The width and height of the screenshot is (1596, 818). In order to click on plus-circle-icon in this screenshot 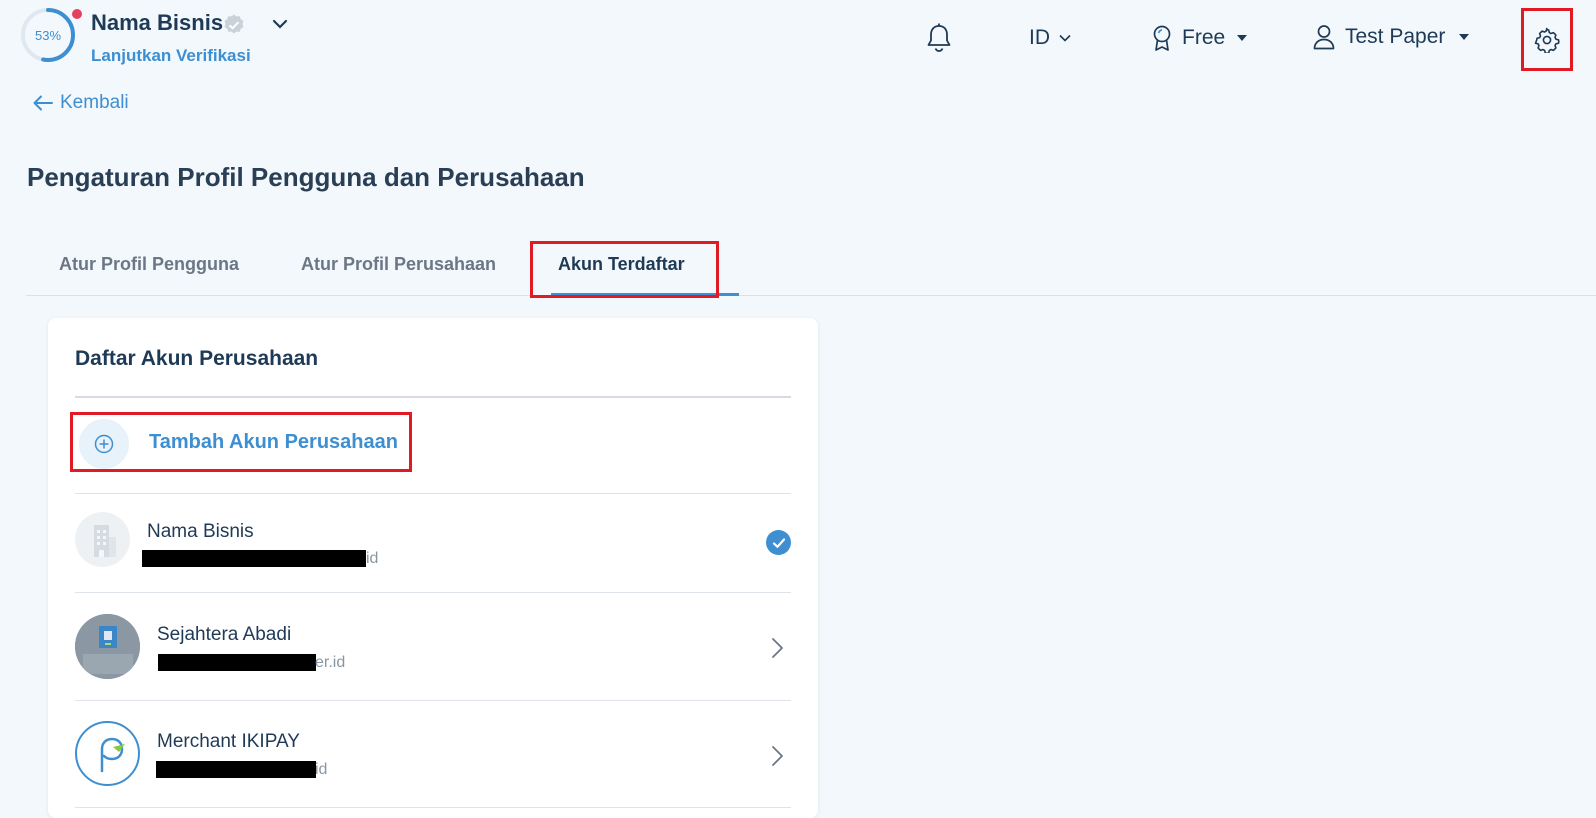, I will do `click(104, 444)`.